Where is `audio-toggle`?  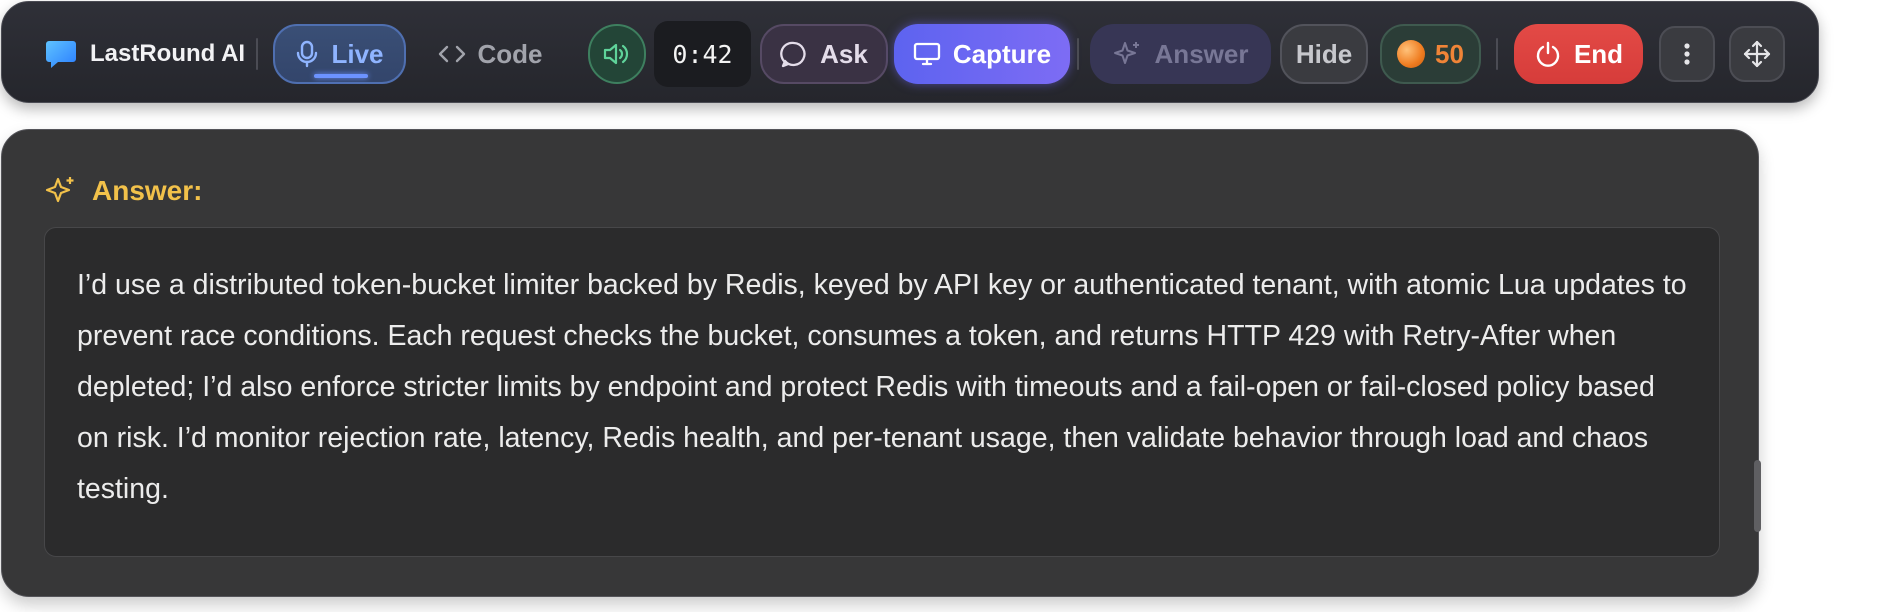 audio-toggle is located at coordinates (617, 54).